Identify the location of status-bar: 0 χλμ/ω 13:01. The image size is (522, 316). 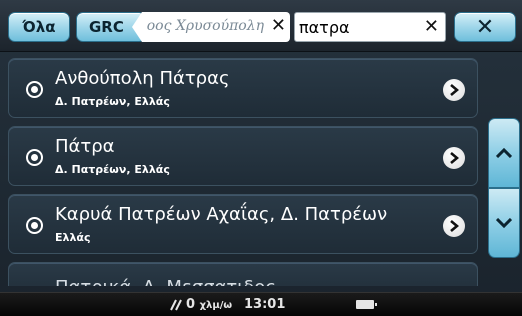
(261, 304).